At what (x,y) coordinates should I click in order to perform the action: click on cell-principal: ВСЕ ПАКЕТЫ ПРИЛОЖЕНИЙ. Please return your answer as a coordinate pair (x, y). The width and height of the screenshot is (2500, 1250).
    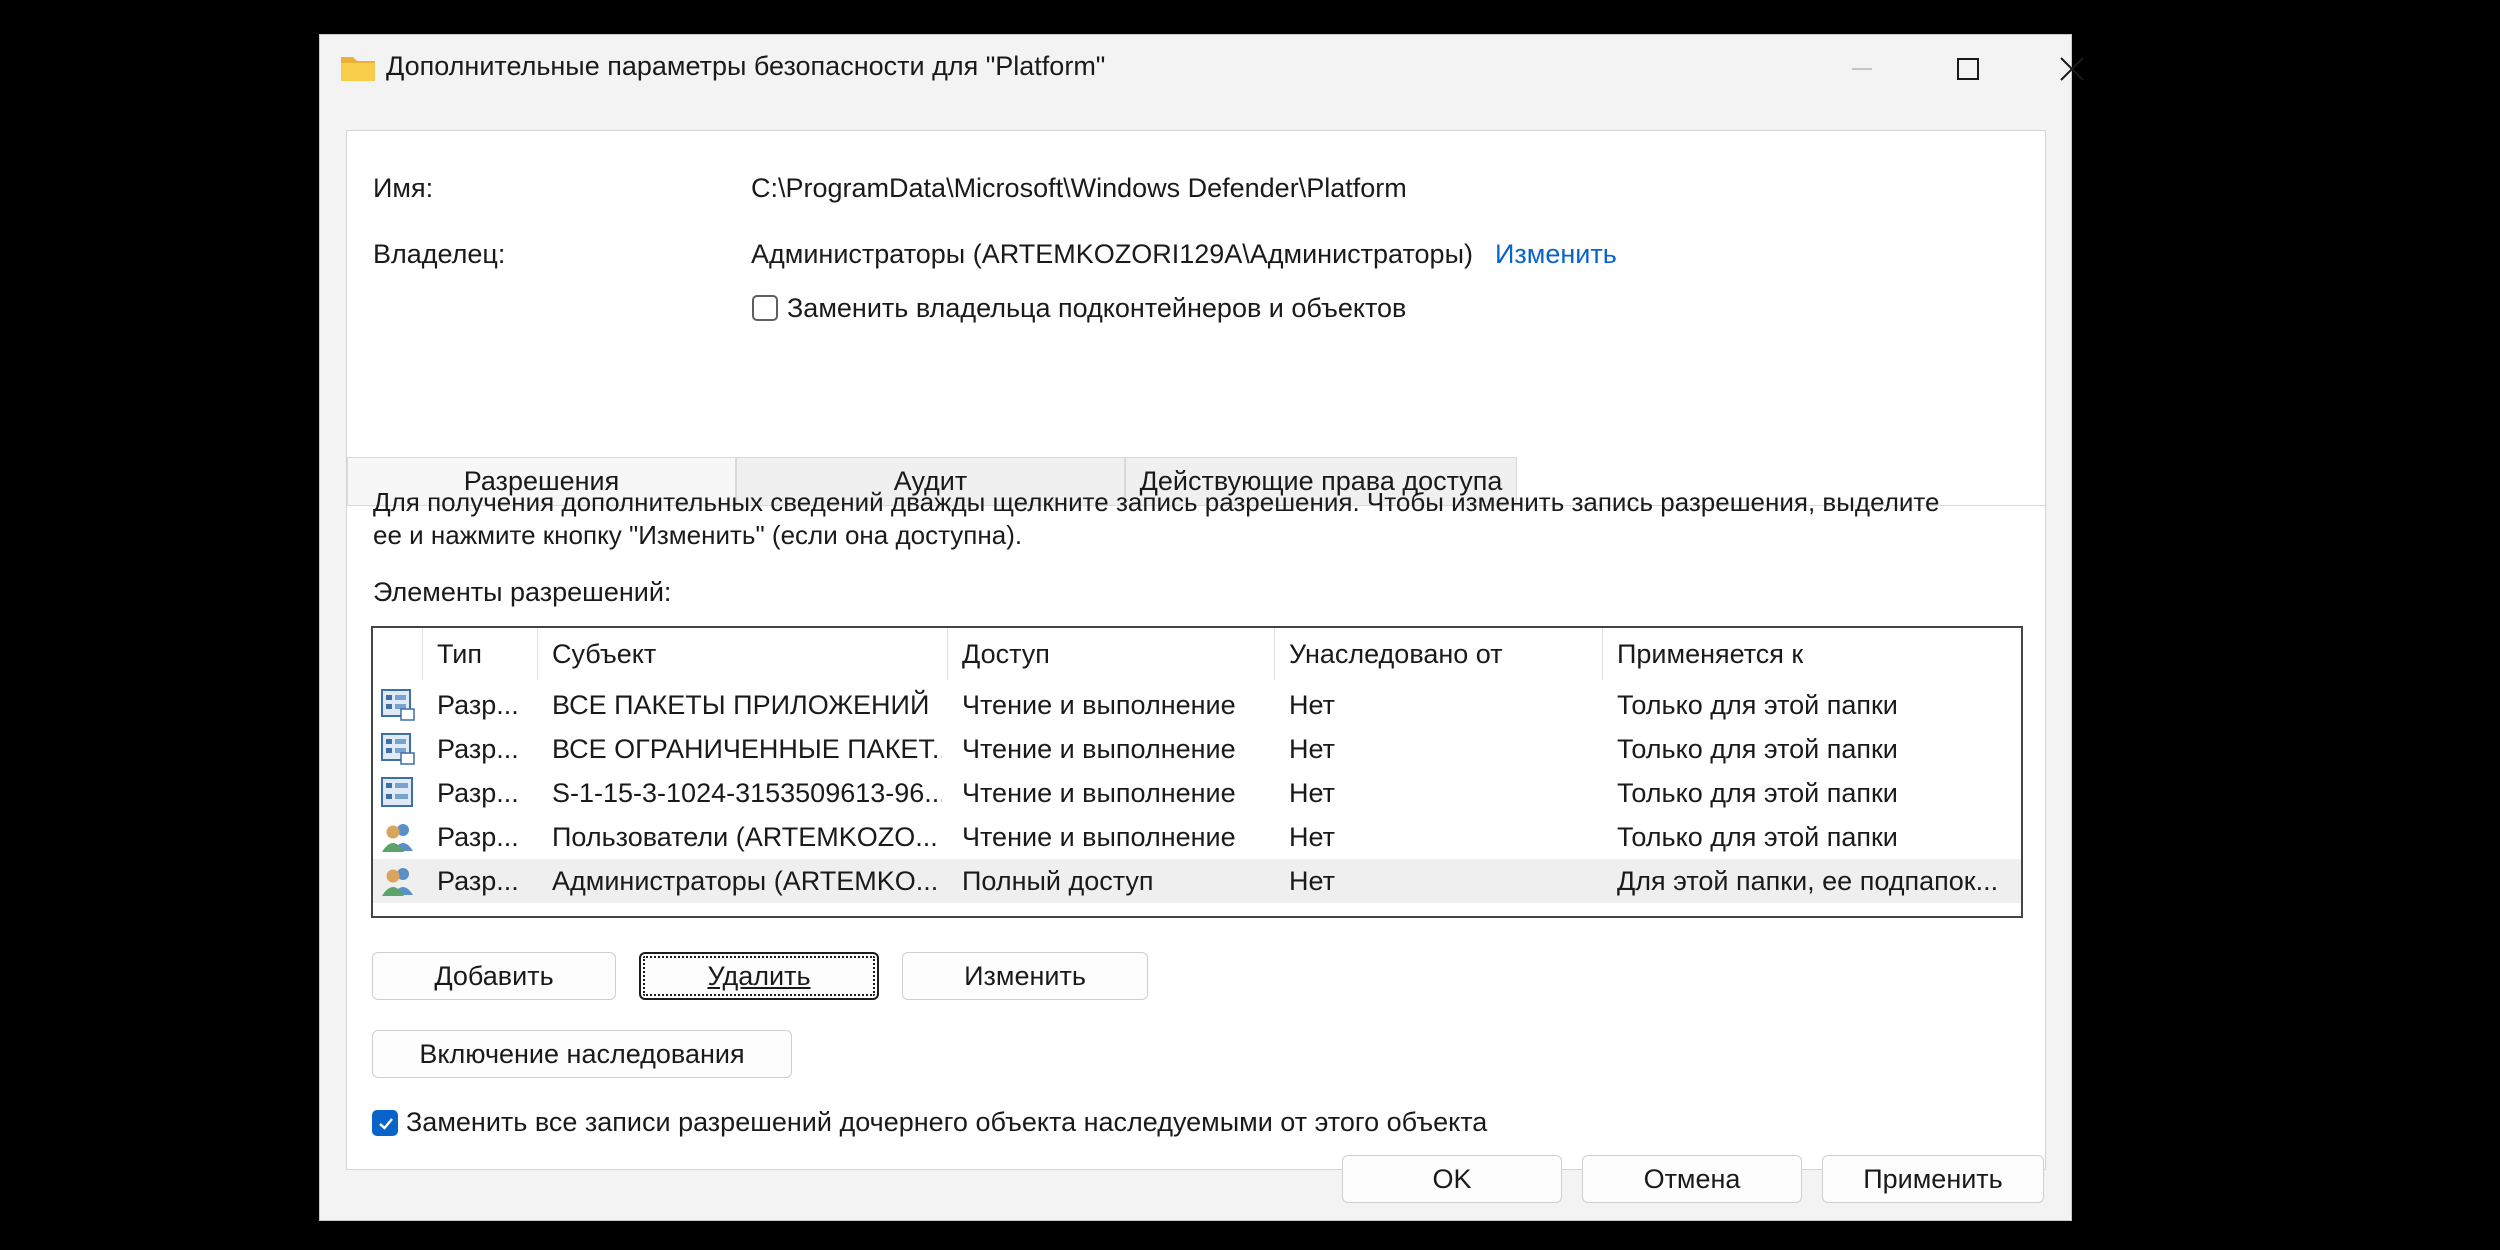
    Looking at the image, I should click on (741, 705).